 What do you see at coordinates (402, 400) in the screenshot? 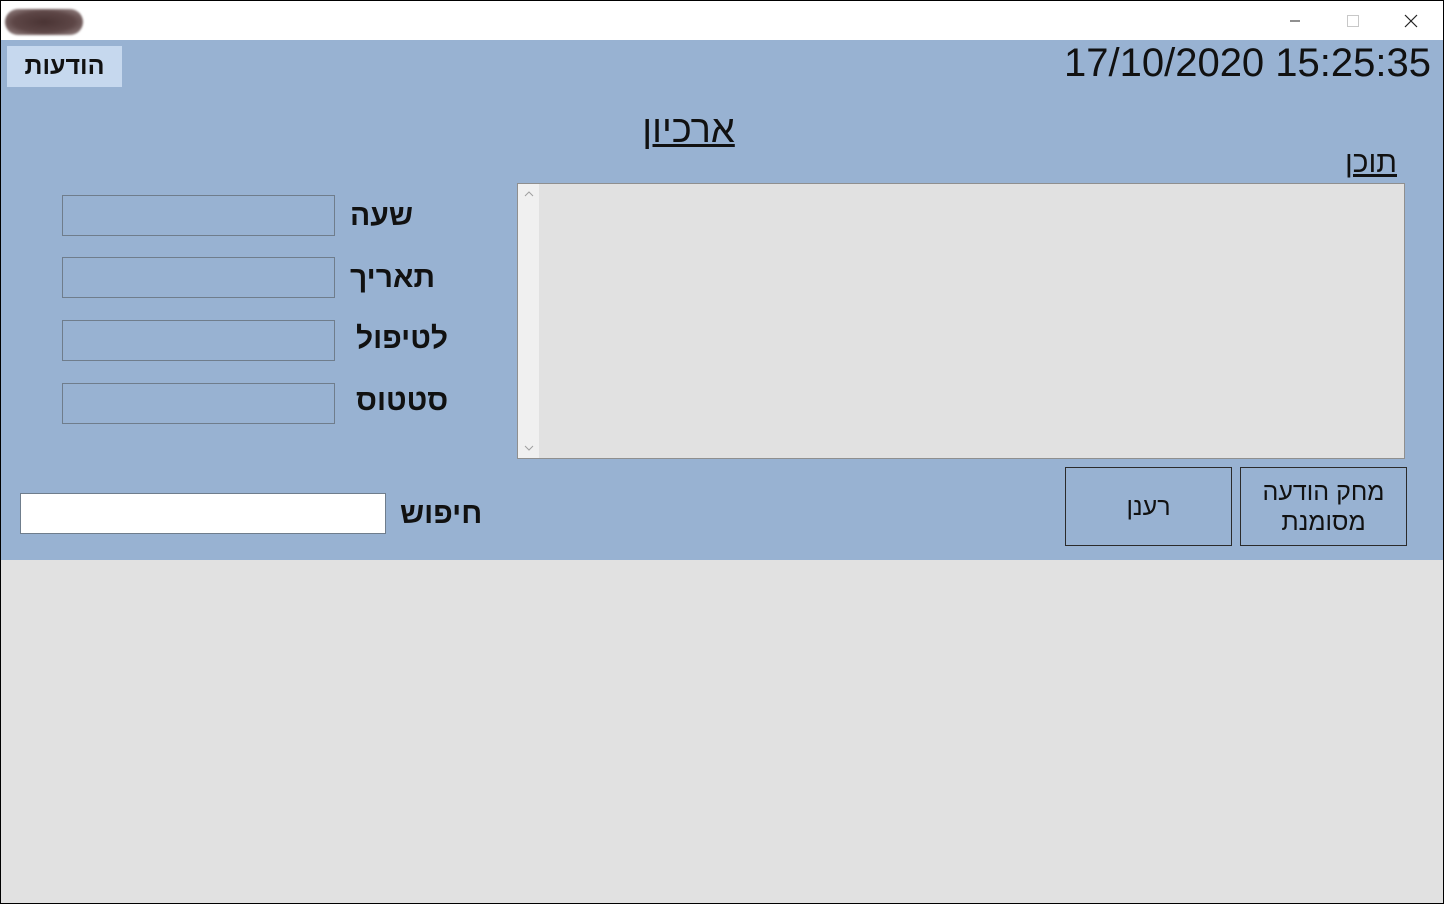
I see `status-label: סטטוס` at bounding box center [402, 400].